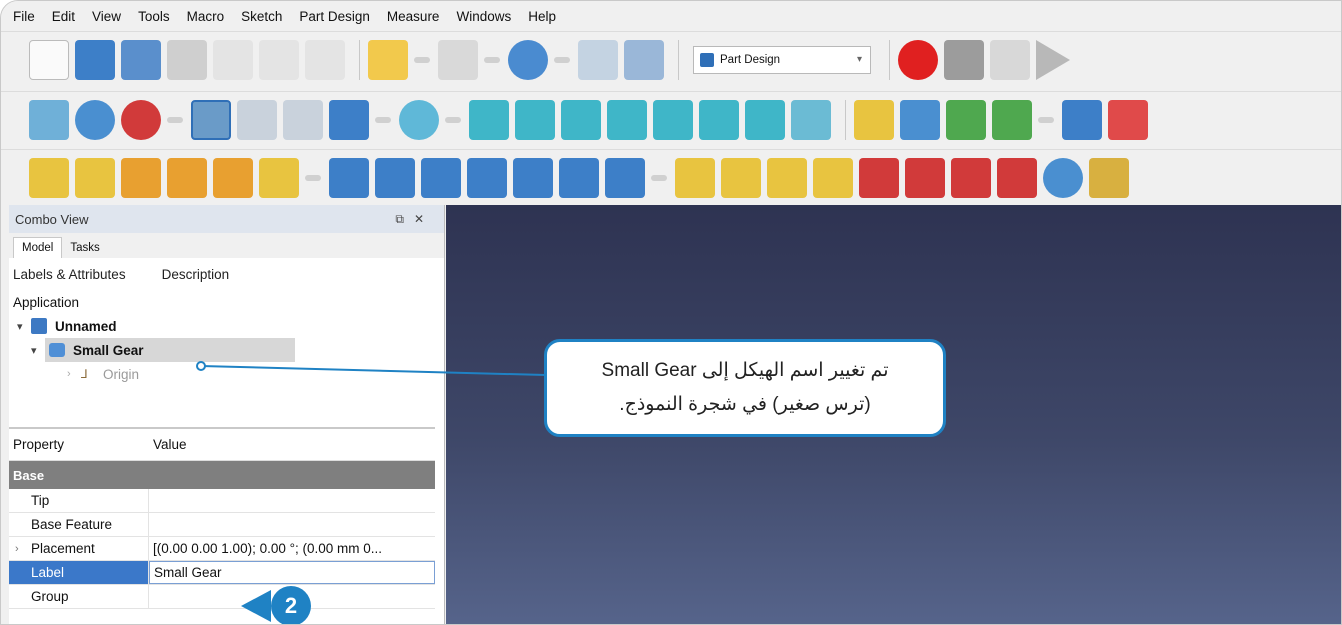  What do you see at coordinates (453, 119) in the screenshot?
I see `zoom-dropdown-icon` at bounding box center [453, 119].